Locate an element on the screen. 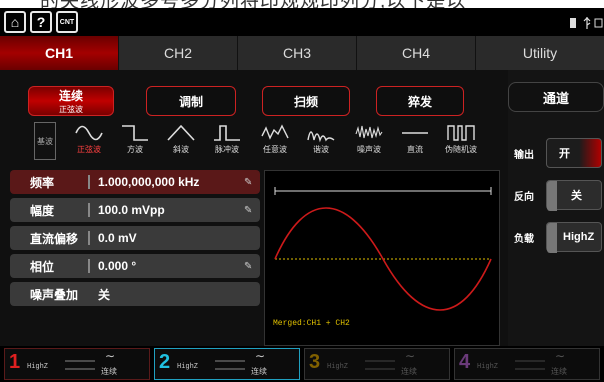 Image resolution: width=604 pixels, height=382 pixels. param-dc-offset-value: 0.0 mV is located at coordinates (117, 238).